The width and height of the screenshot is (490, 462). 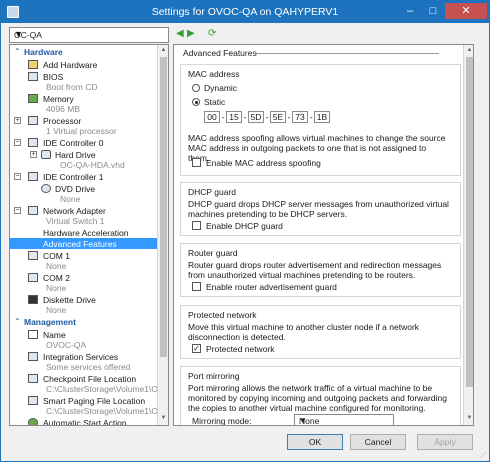 I want to click on dynamic-radio, so click(x=196, y=88).